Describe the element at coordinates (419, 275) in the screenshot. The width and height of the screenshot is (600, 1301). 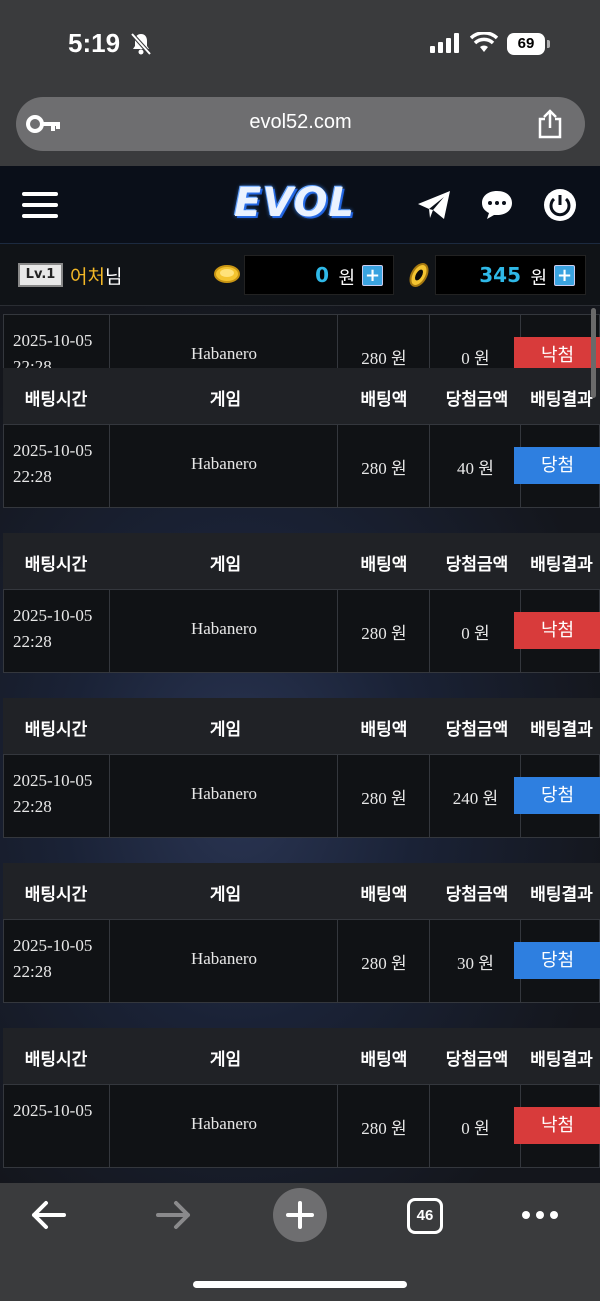
I see `chip-icon` at that location.